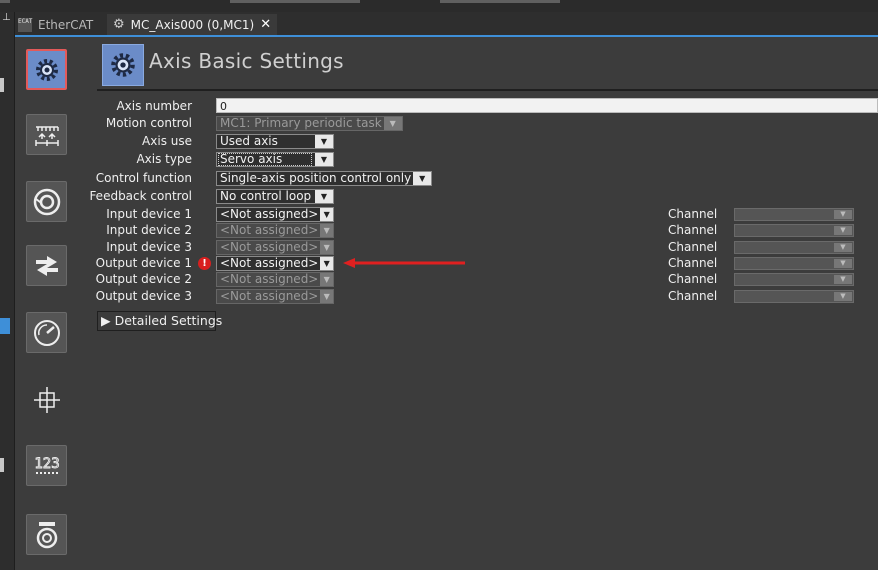  What do you see at coordinates (143, 178) in the screenshot?
I see `control-function-label: Control function` at bounding box center [143, 178].